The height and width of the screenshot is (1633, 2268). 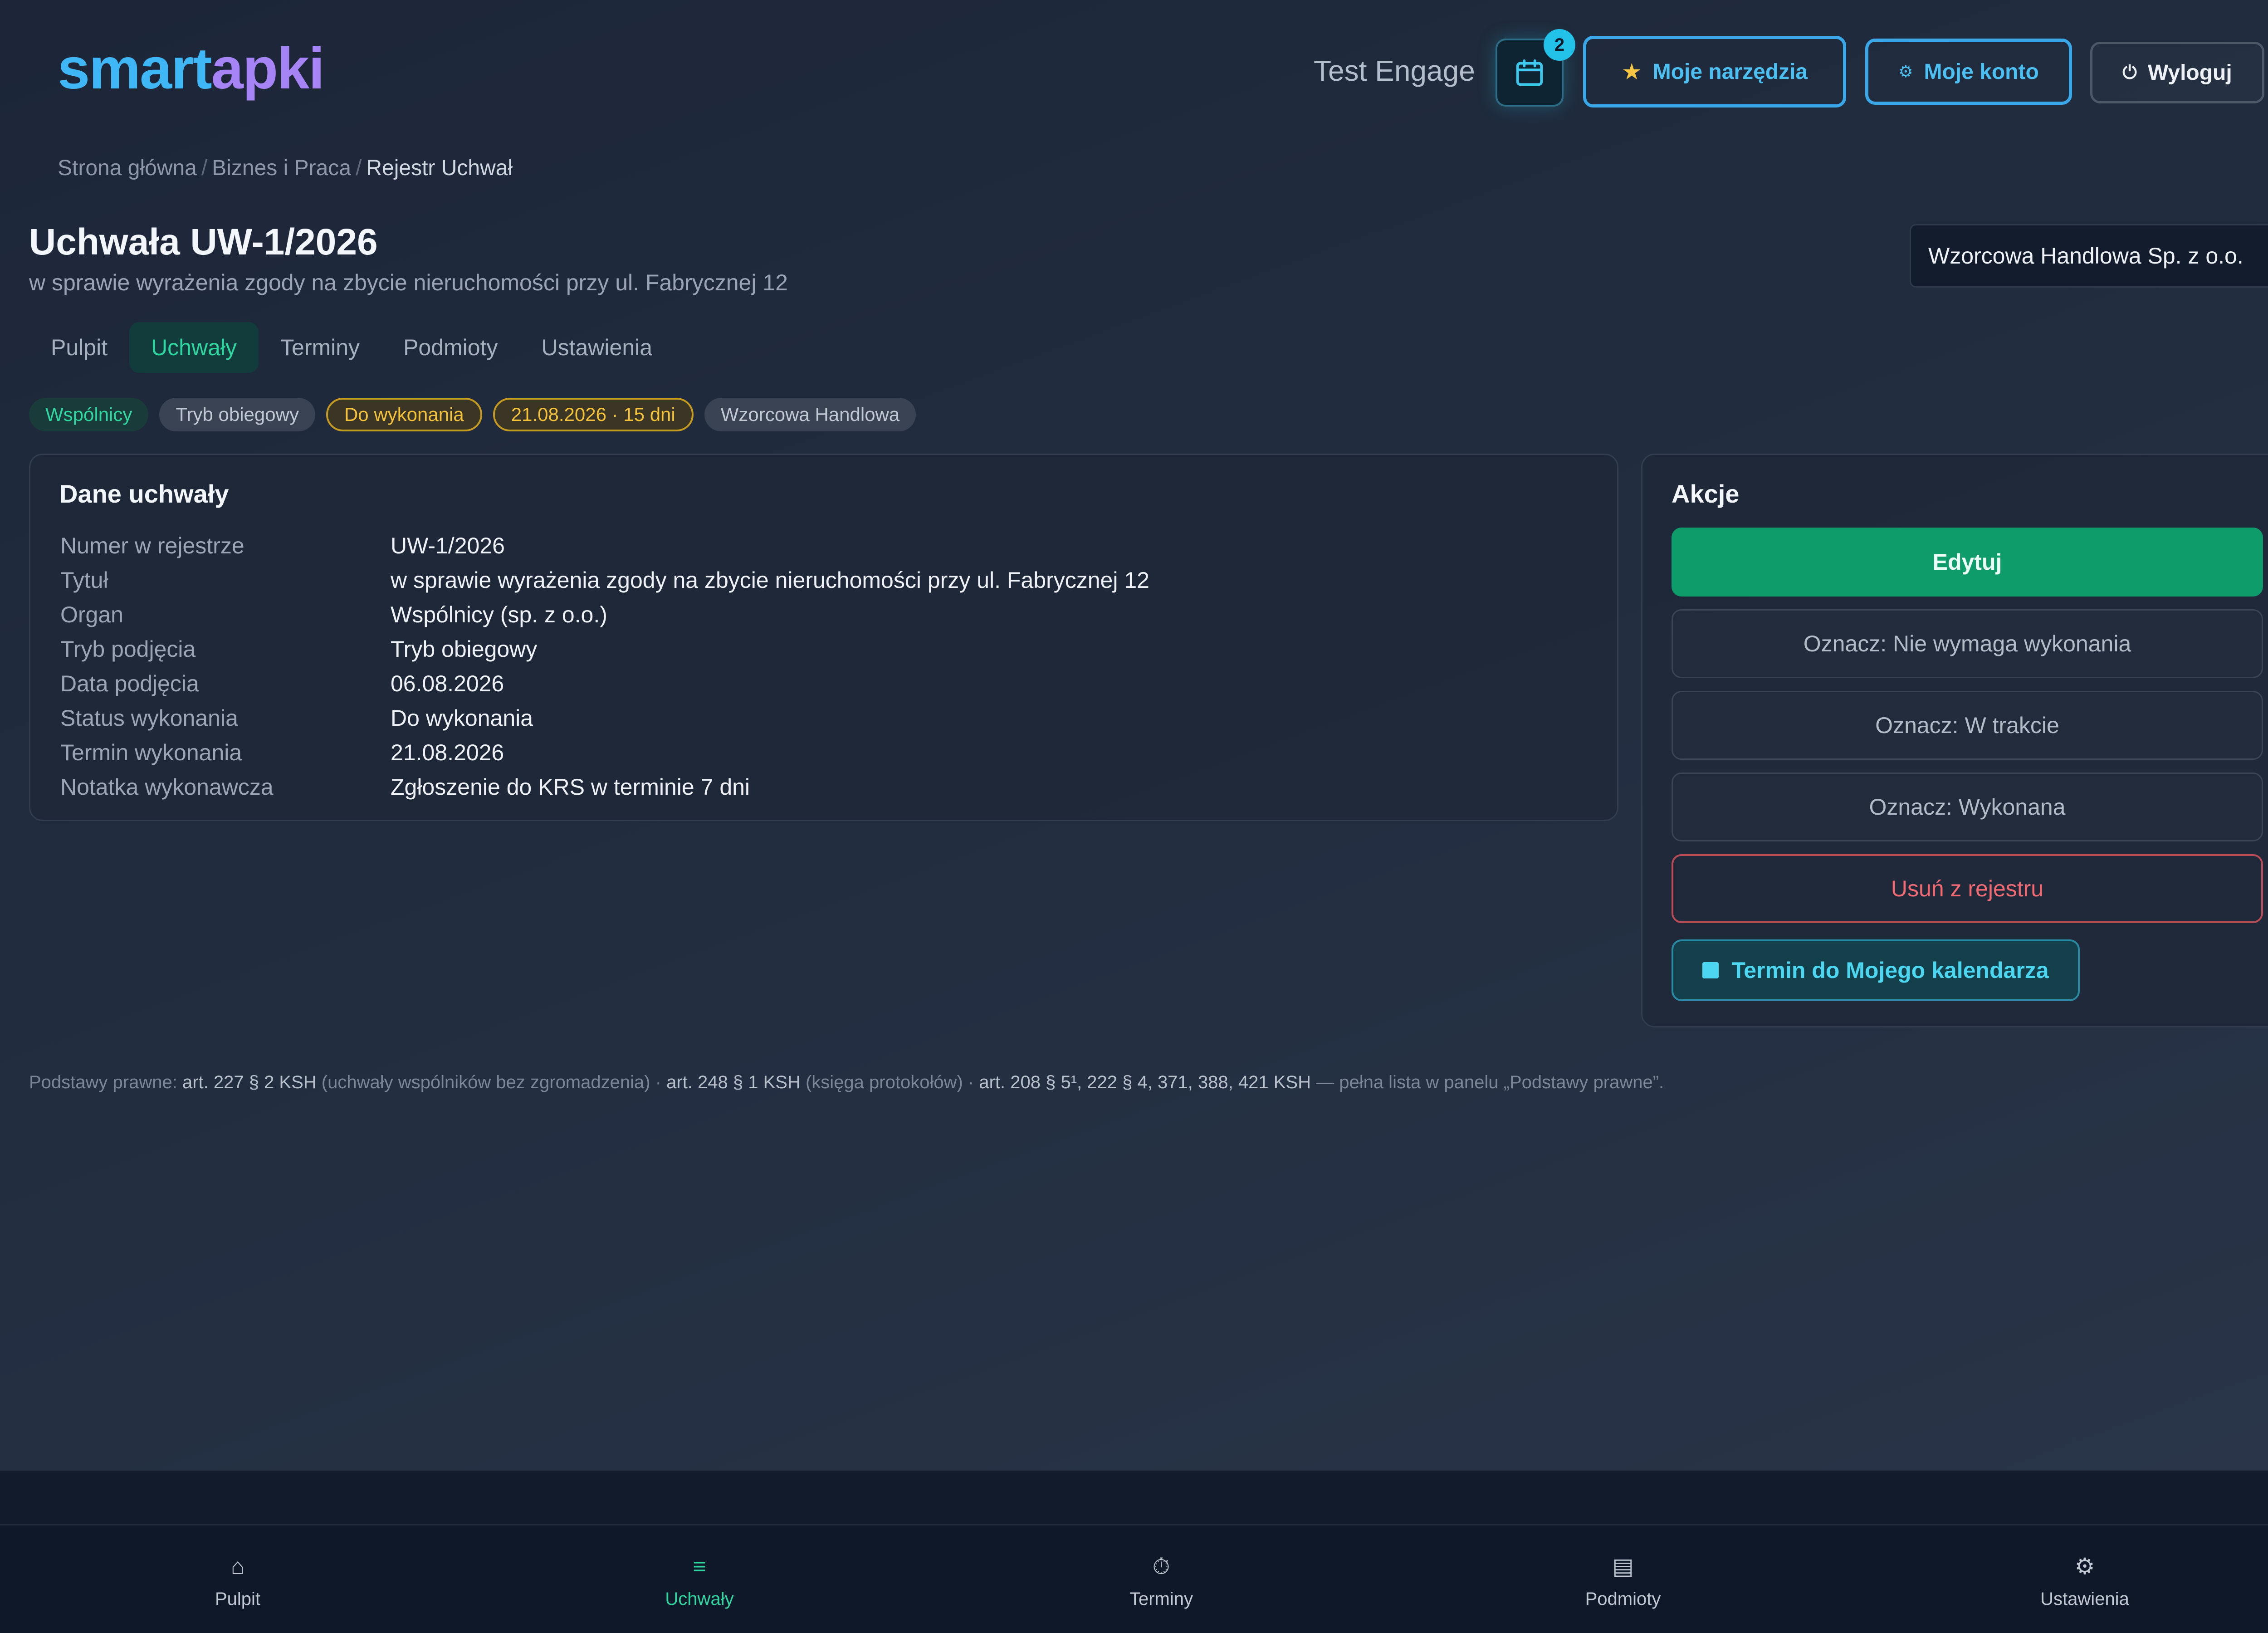 What do you see at coordinates (149, 718) in the screenshot?
I see `detail-key: Status wykonania` at bounding box center [149, 718].